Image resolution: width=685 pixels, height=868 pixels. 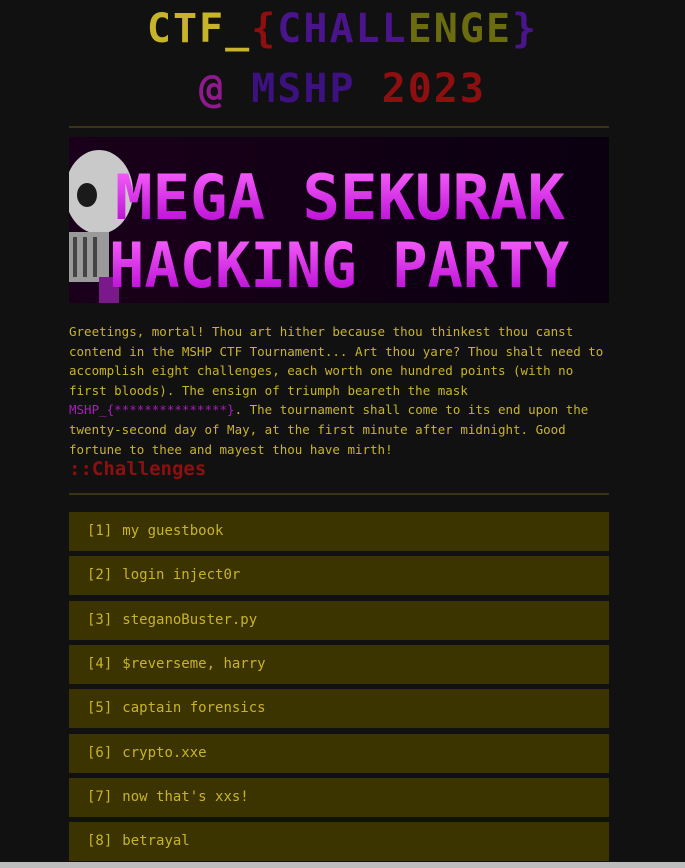 I want to click on challenge-name: my guestbook, so click(x=173, y=531).